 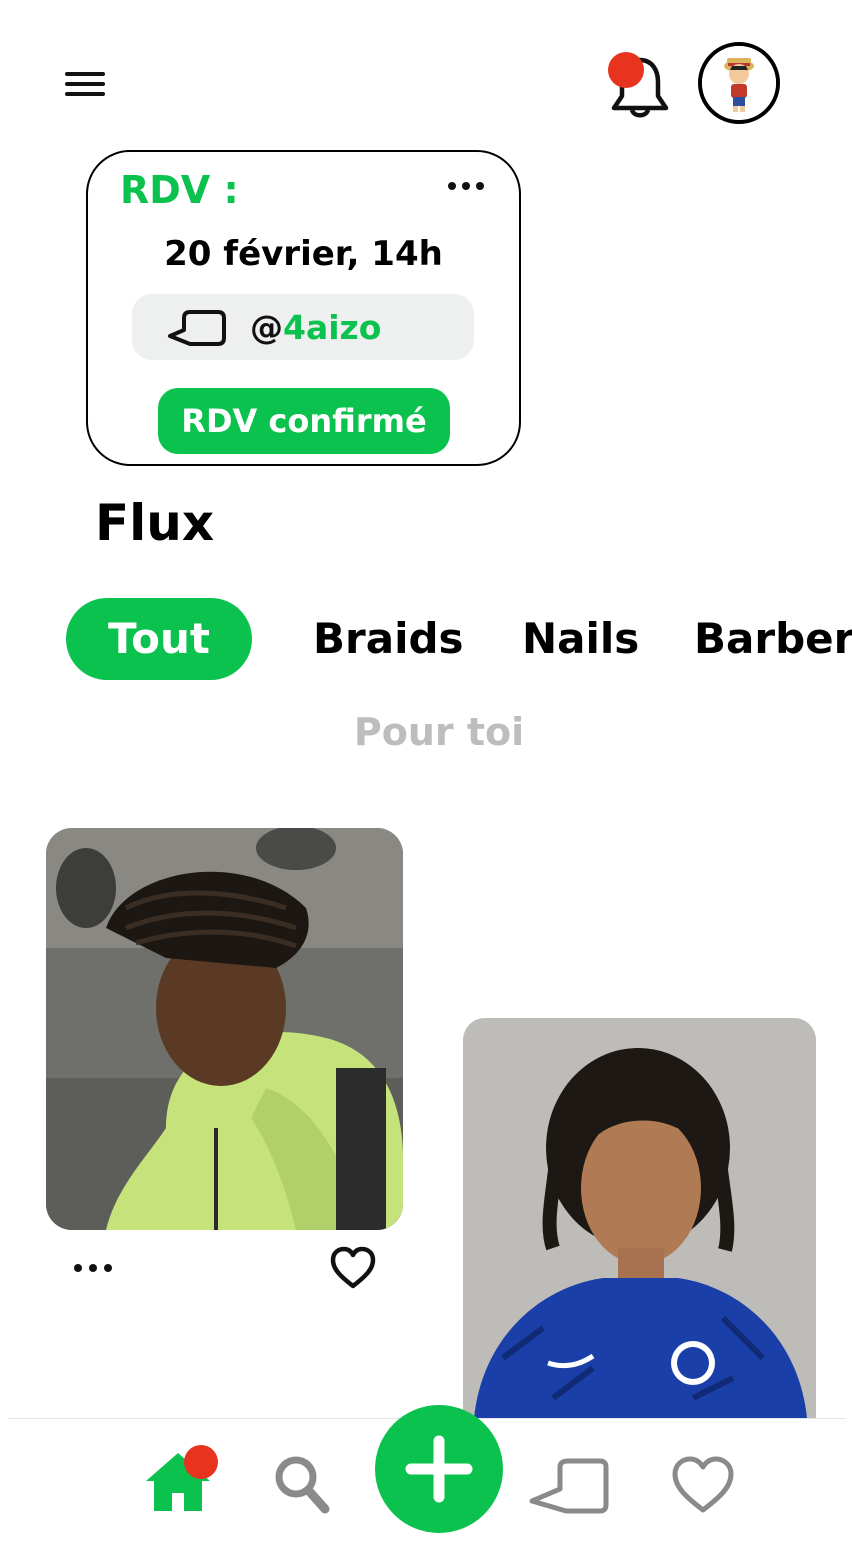 I want to click on nav-search, so click(x=302, y=1484).